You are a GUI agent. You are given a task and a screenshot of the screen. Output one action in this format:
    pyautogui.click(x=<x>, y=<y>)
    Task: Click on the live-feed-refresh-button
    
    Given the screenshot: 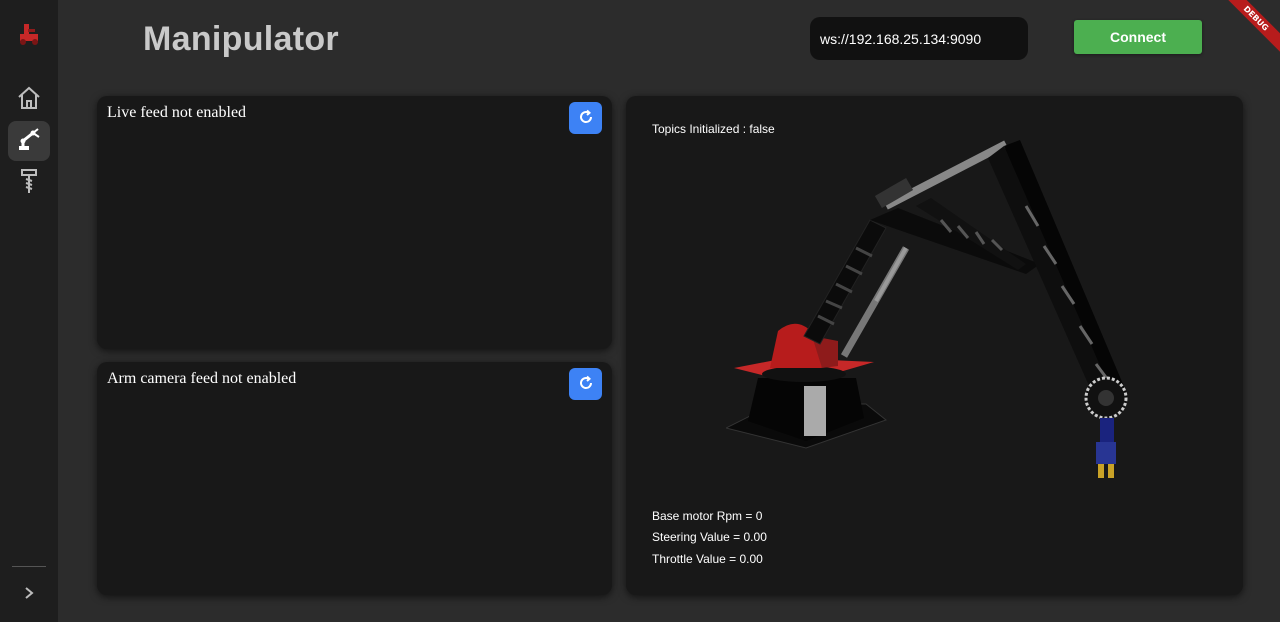 What is the action you would take?
    pyautogui.click(x=585, y=118)
    